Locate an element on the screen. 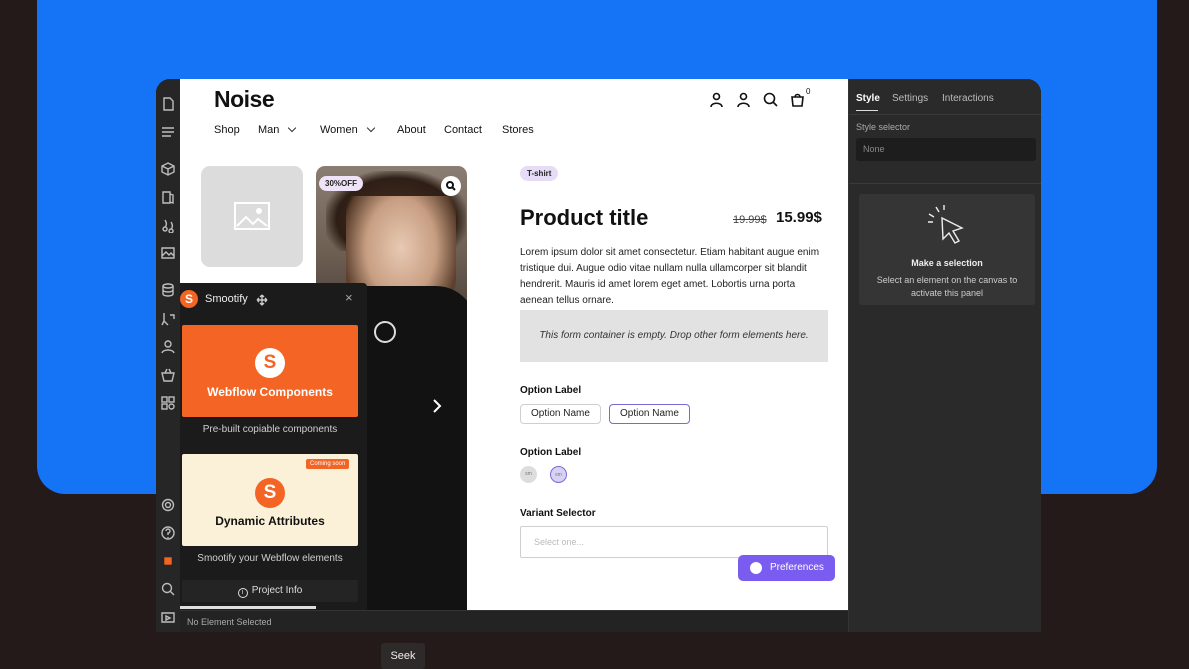 The image size is (1189, 669). project-info-label: Project Info is located at coordinates (277, 590).